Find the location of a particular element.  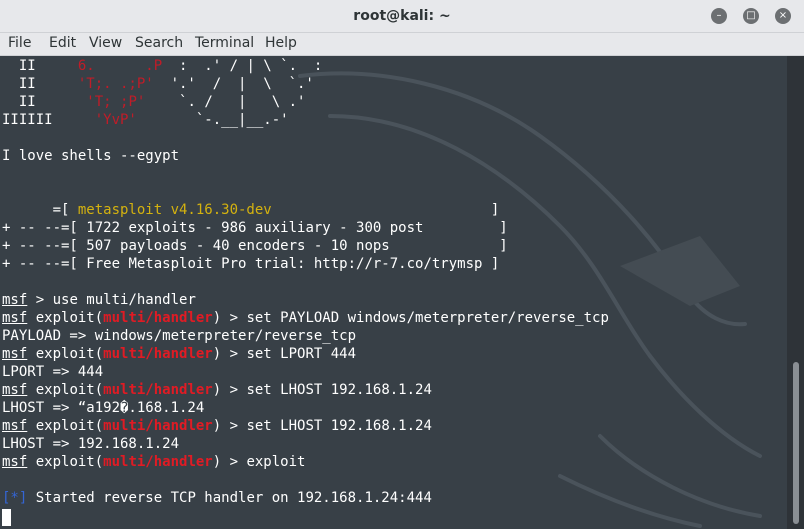

menu-view: View is located at coordinates (105, 43).